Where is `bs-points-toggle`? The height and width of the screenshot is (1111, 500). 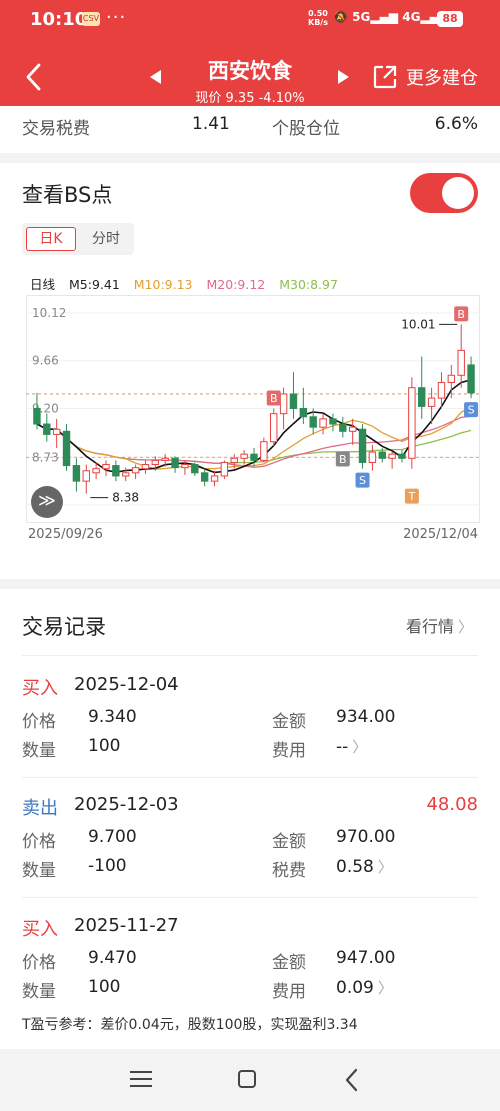
bs-points-toggle is located at coordinates (444, 193).